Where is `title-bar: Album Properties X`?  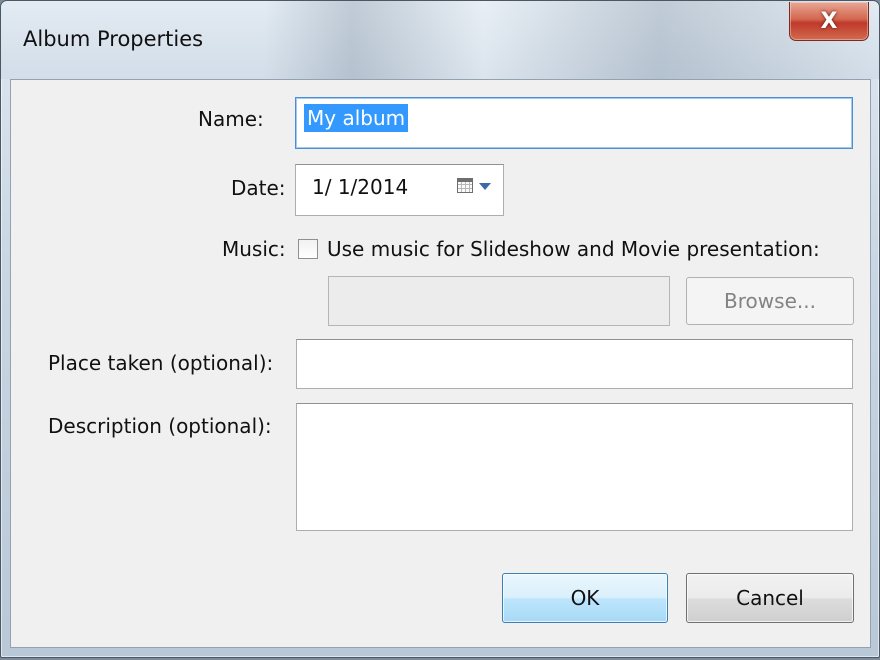 title-bar: Album Properties X is located at coordinates (440, 40).